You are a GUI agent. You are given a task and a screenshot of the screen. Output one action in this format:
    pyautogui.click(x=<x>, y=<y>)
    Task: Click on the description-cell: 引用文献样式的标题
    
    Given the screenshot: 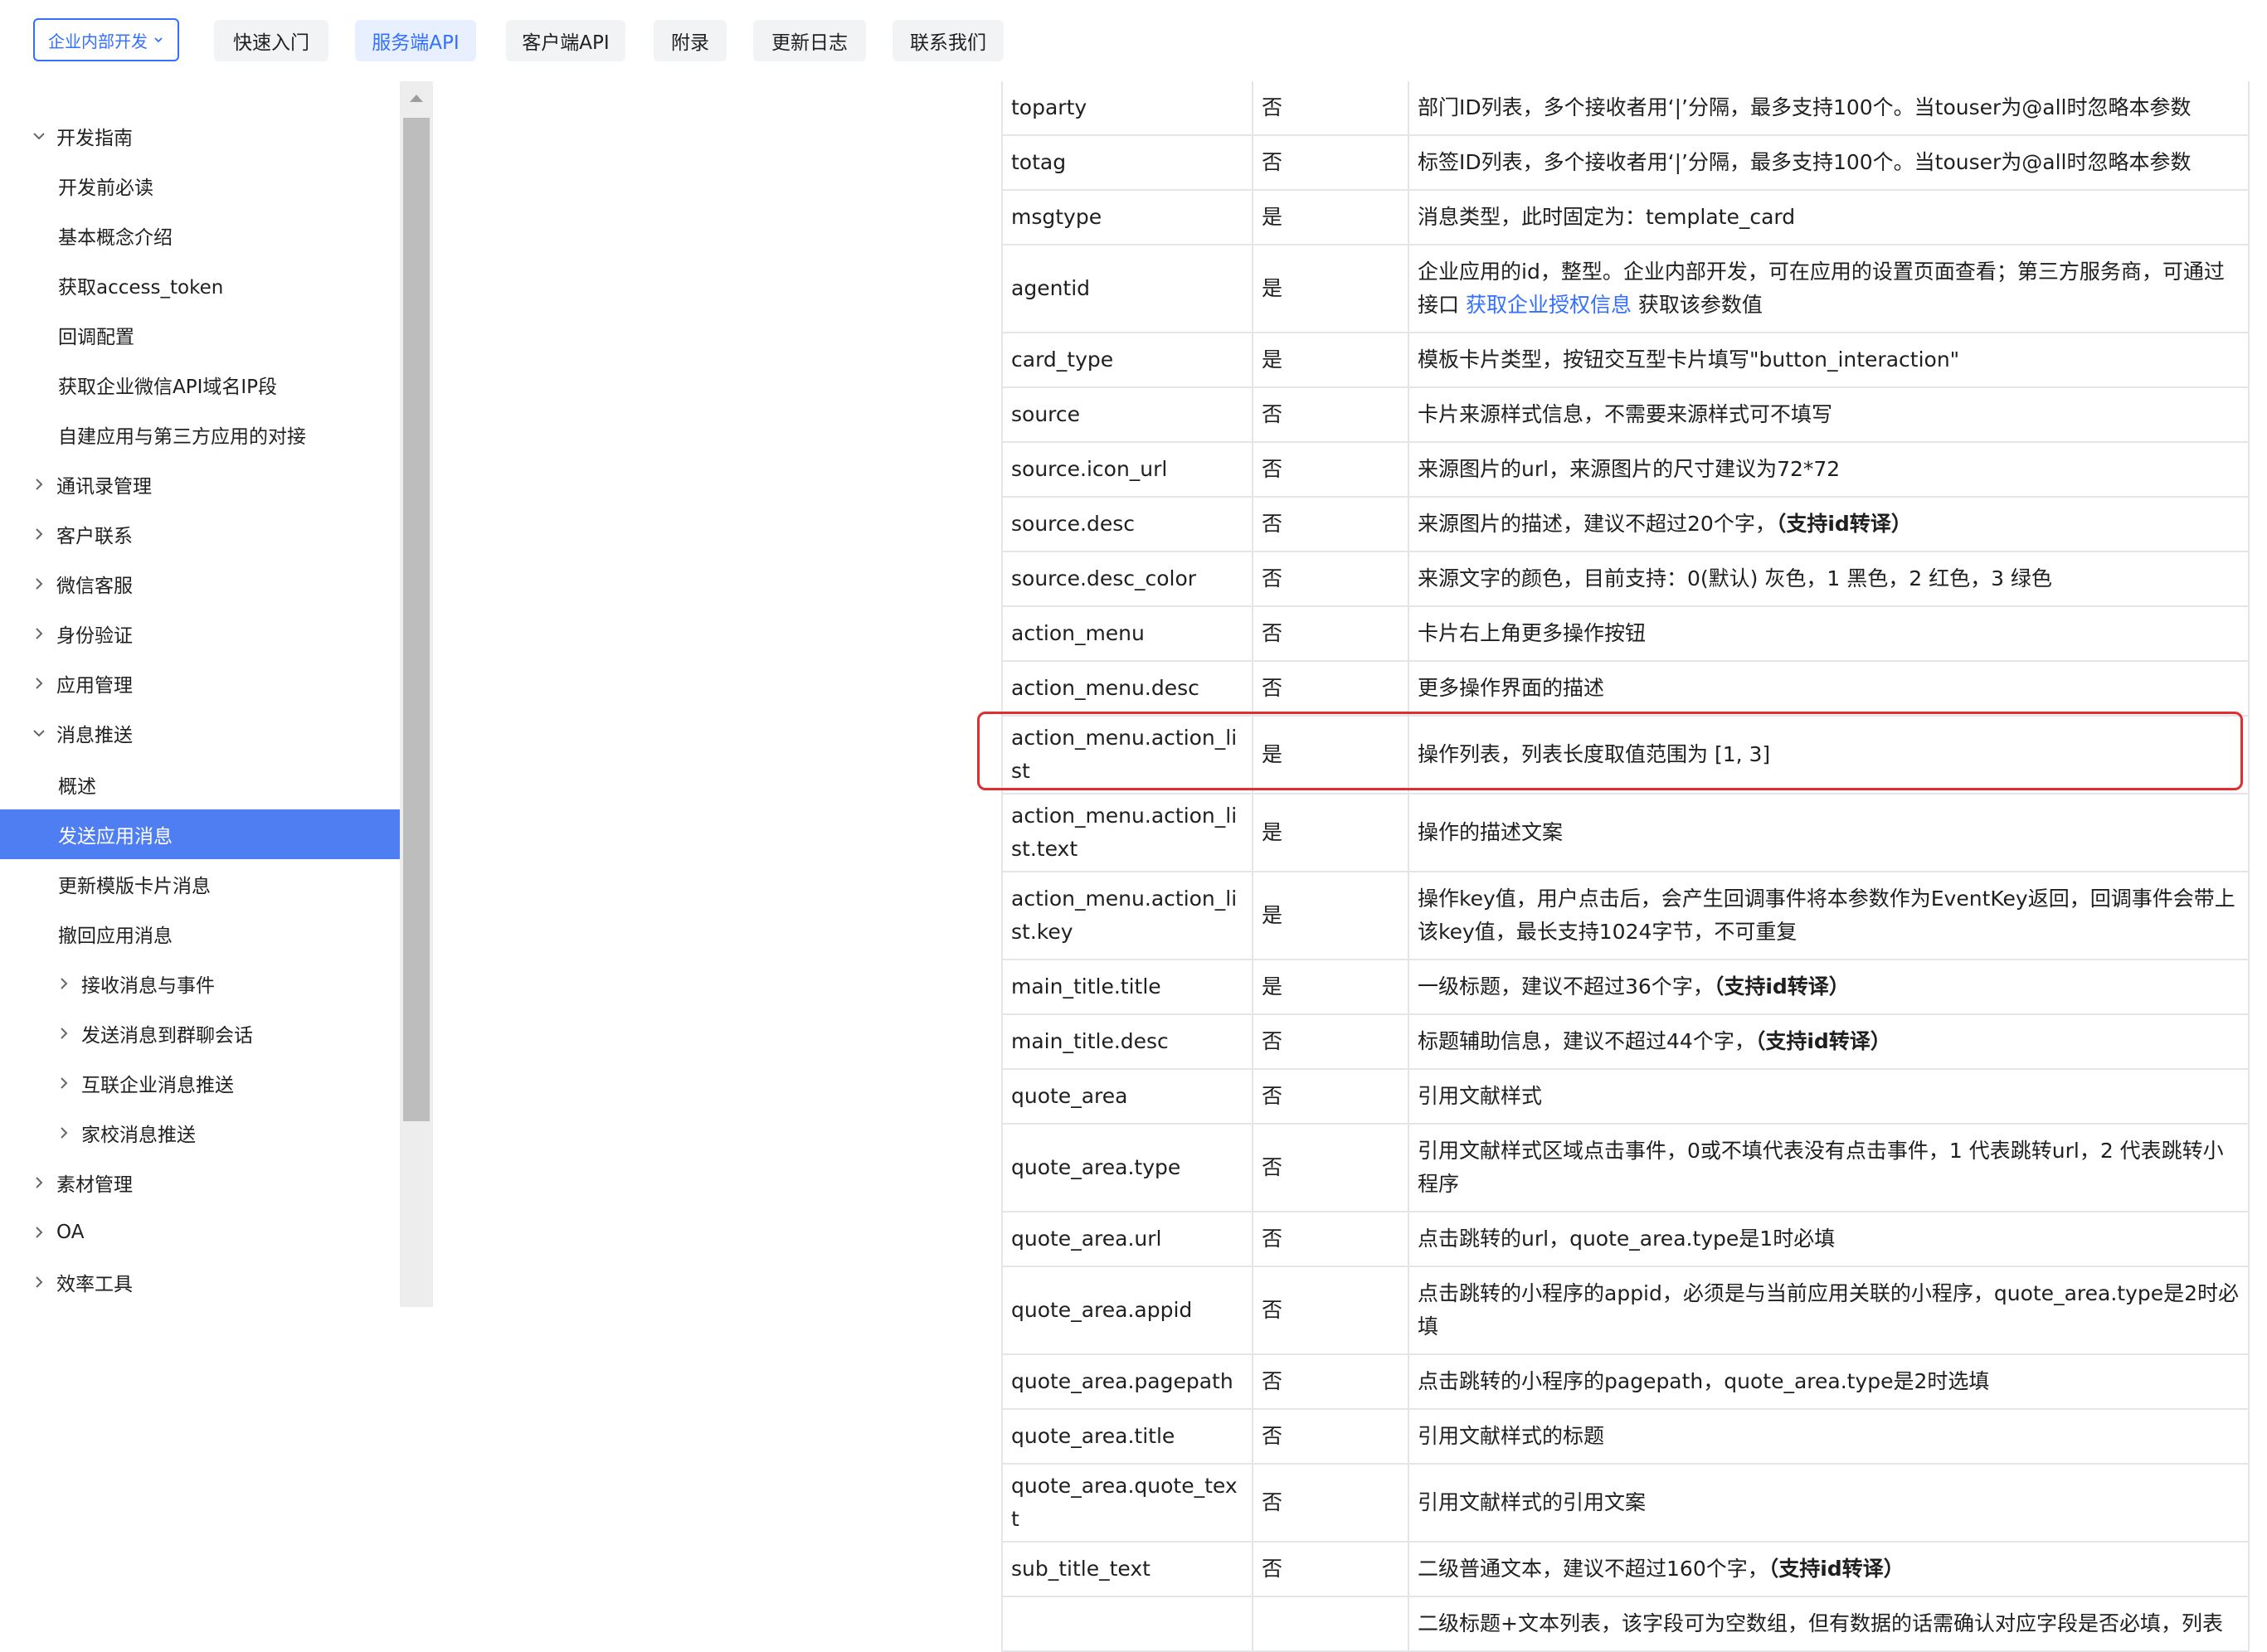 What is the action you would take?
    pyautogui.click(x=1829, y=1436)
    